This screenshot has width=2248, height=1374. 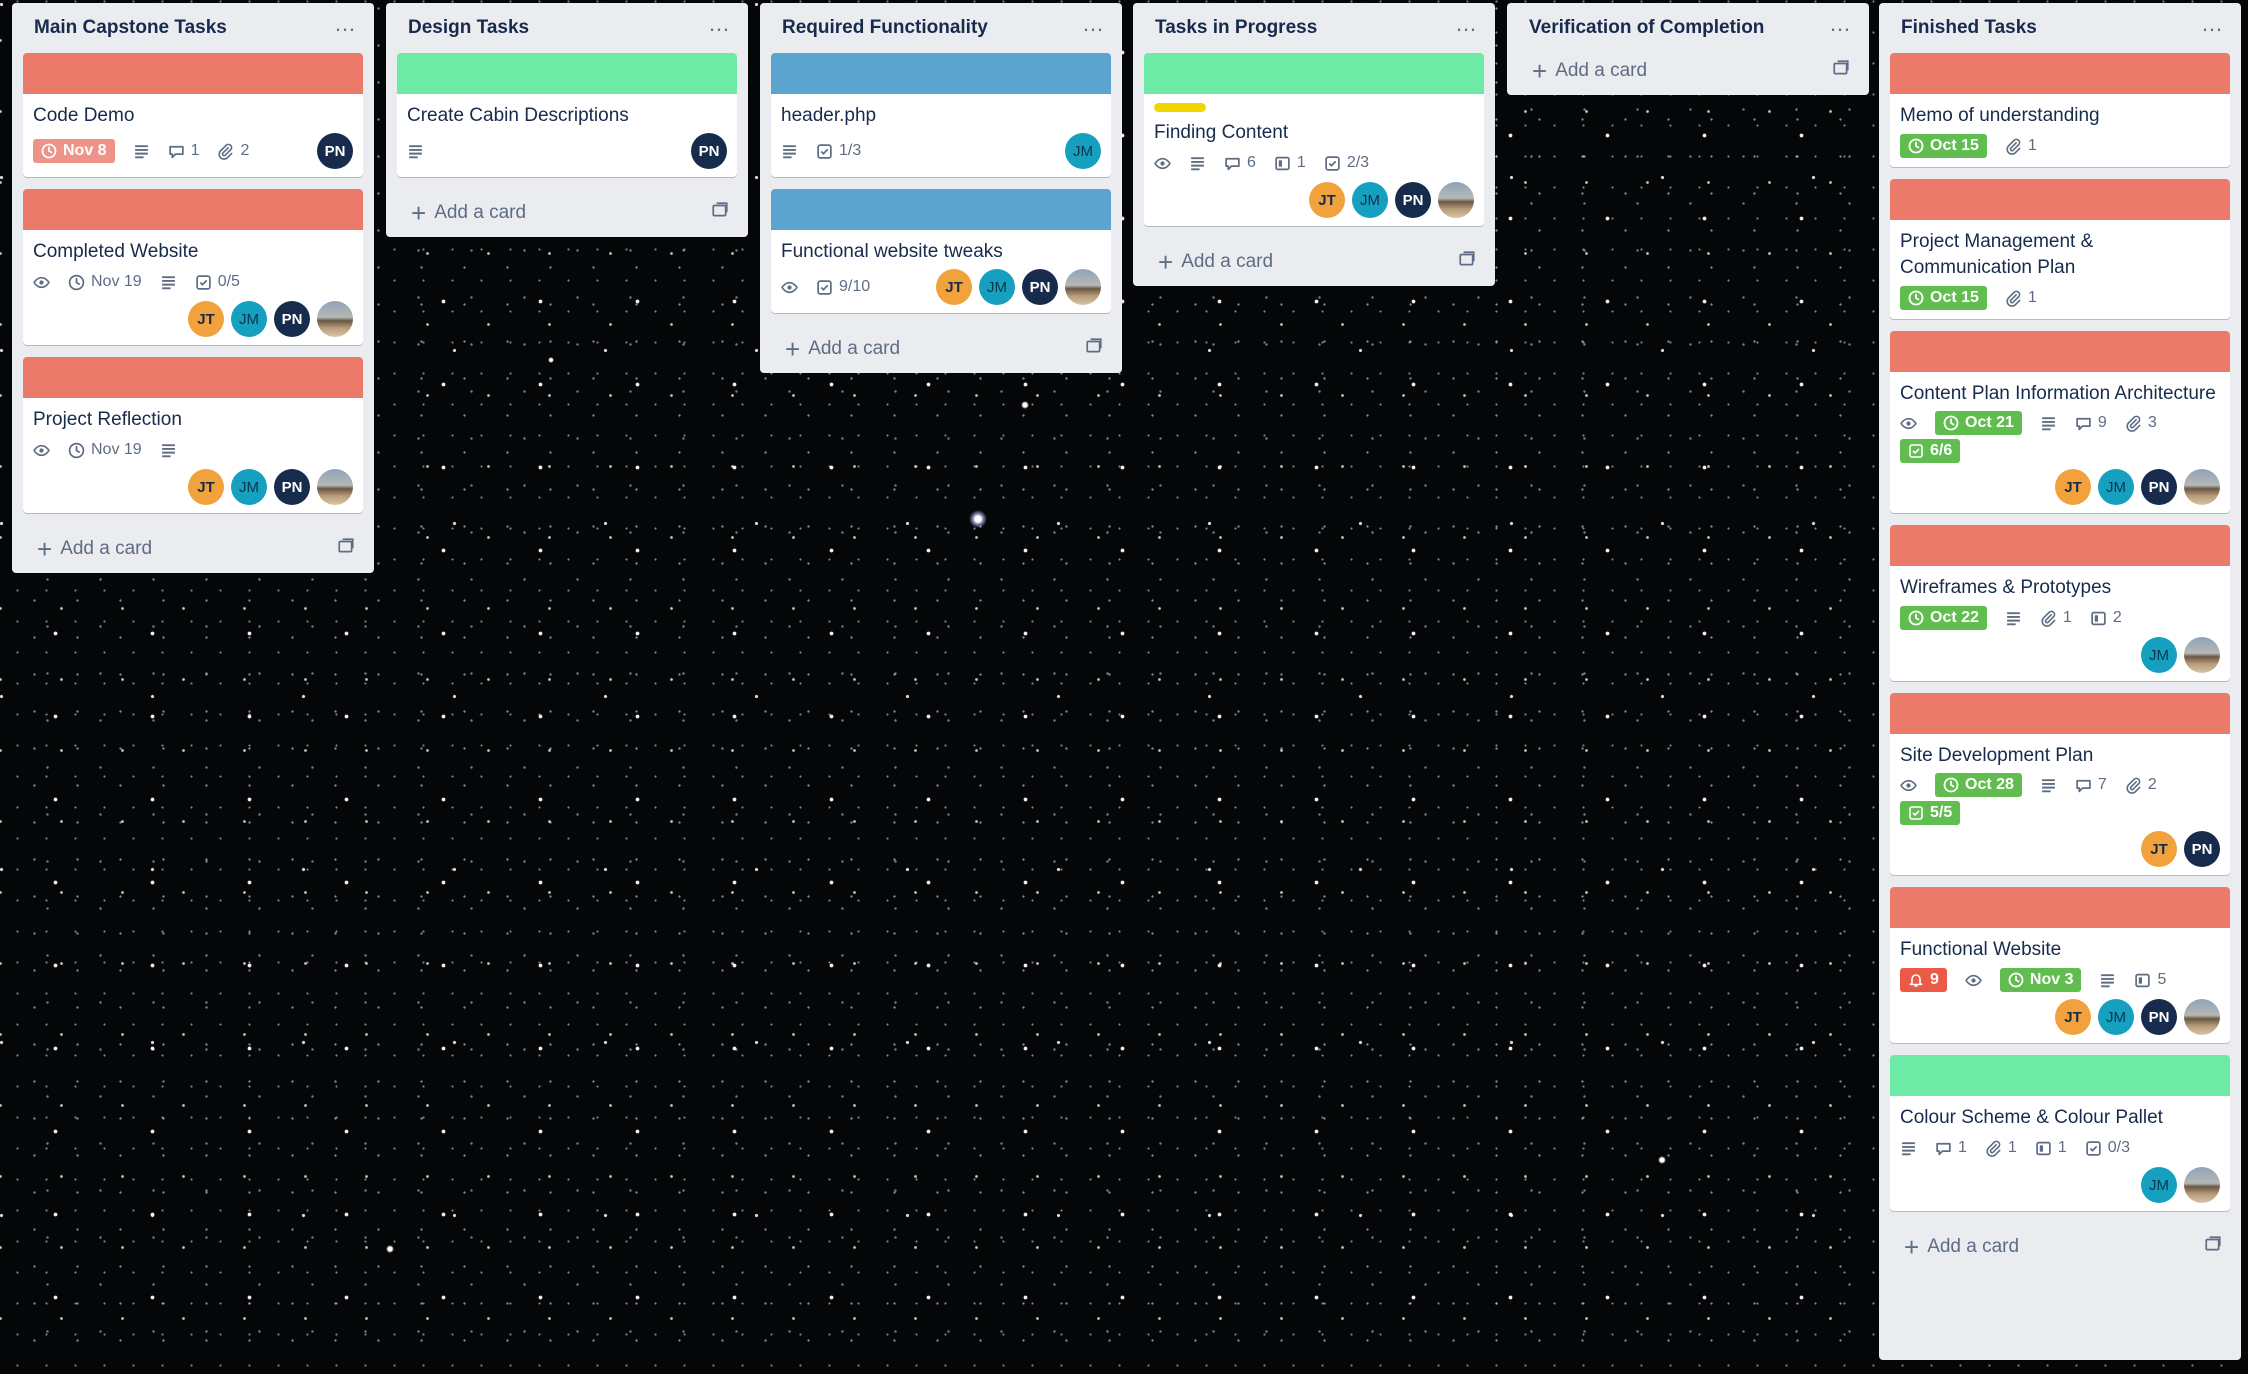 What do you see at coordinates (245, 150) in the screenshot?
I see `attachments-count: 2` at bounding box center [245, 150].